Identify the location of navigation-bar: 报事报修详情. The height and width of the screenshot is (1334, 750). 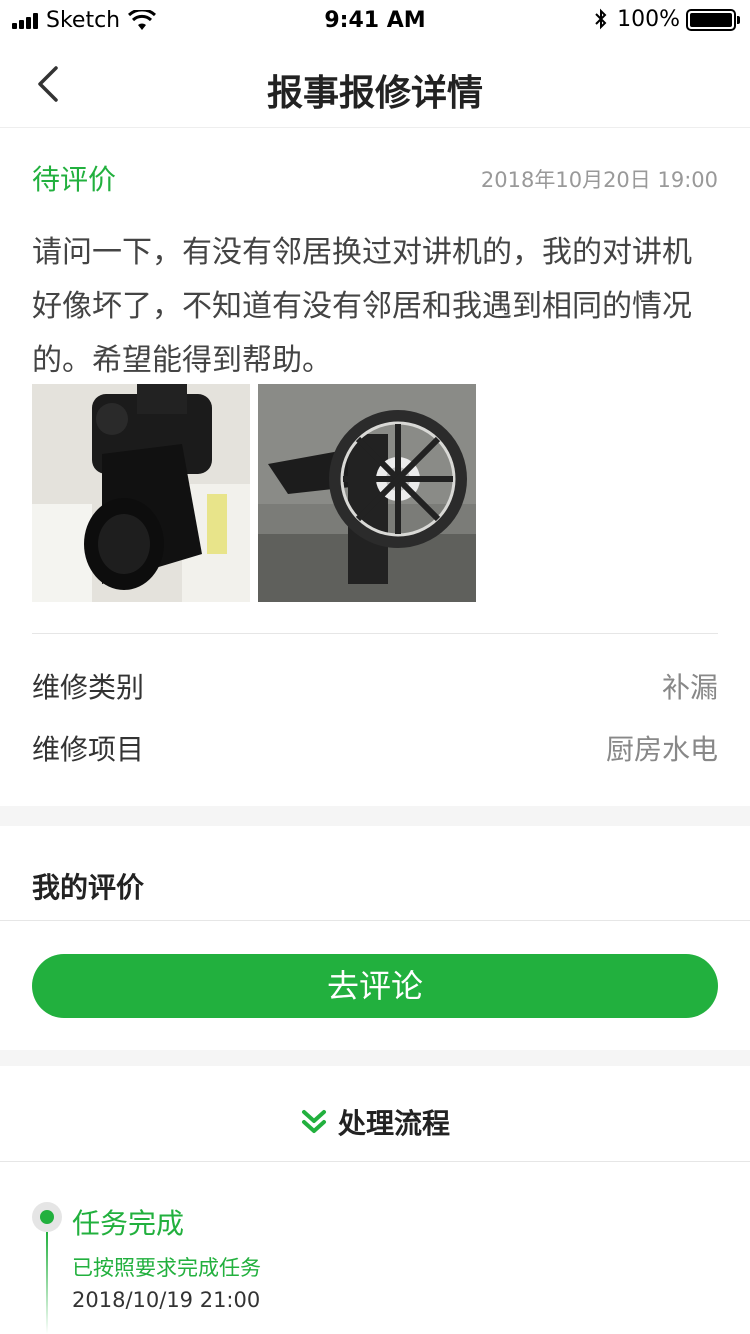
(375, 84).